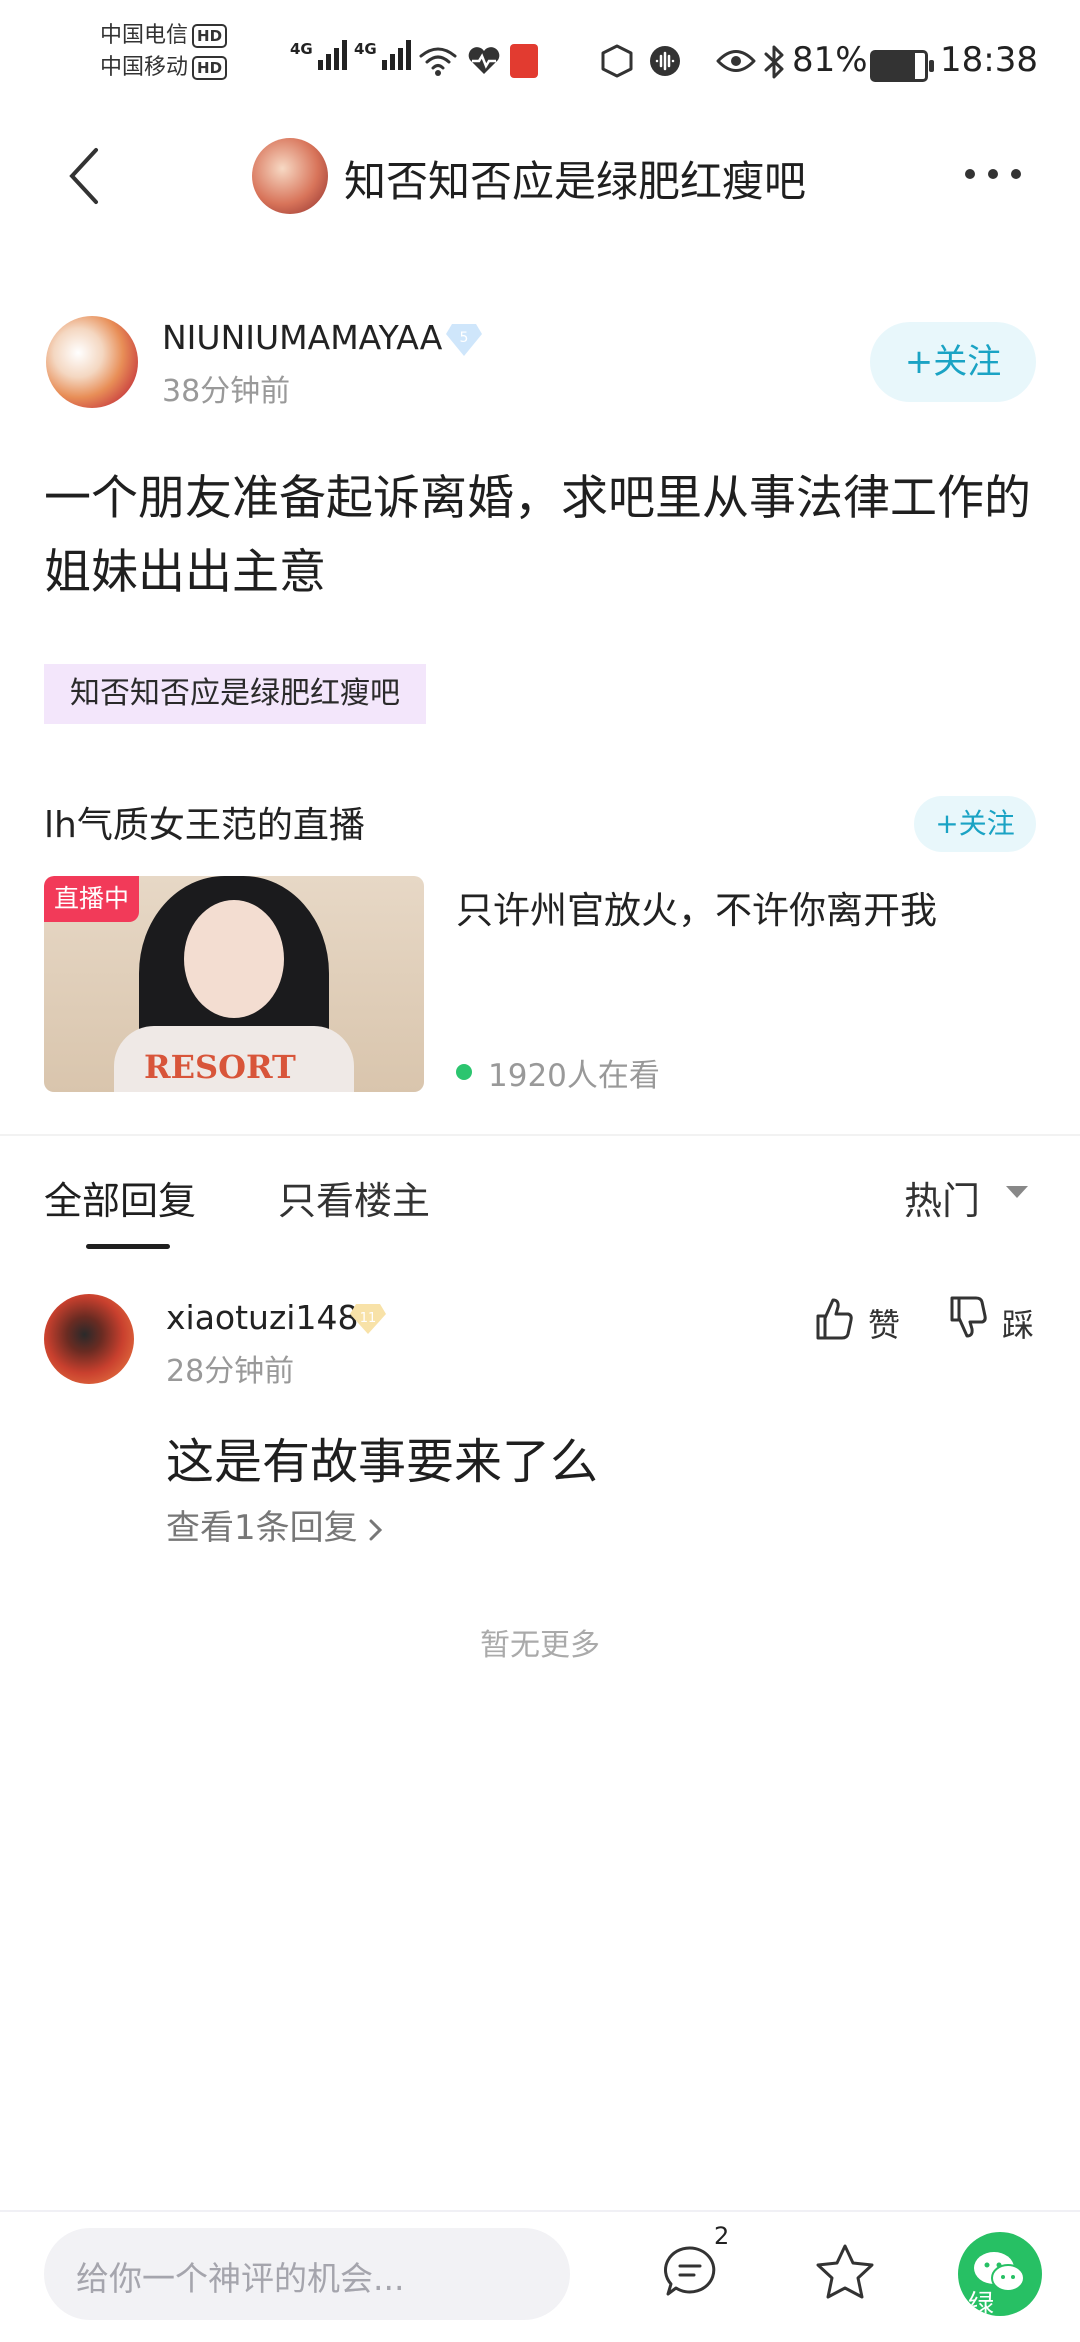 Image resolution: width=1080 pixels, height=2342 pixels. I want to click on comment-count-badge: 2, so click(722, 2236).